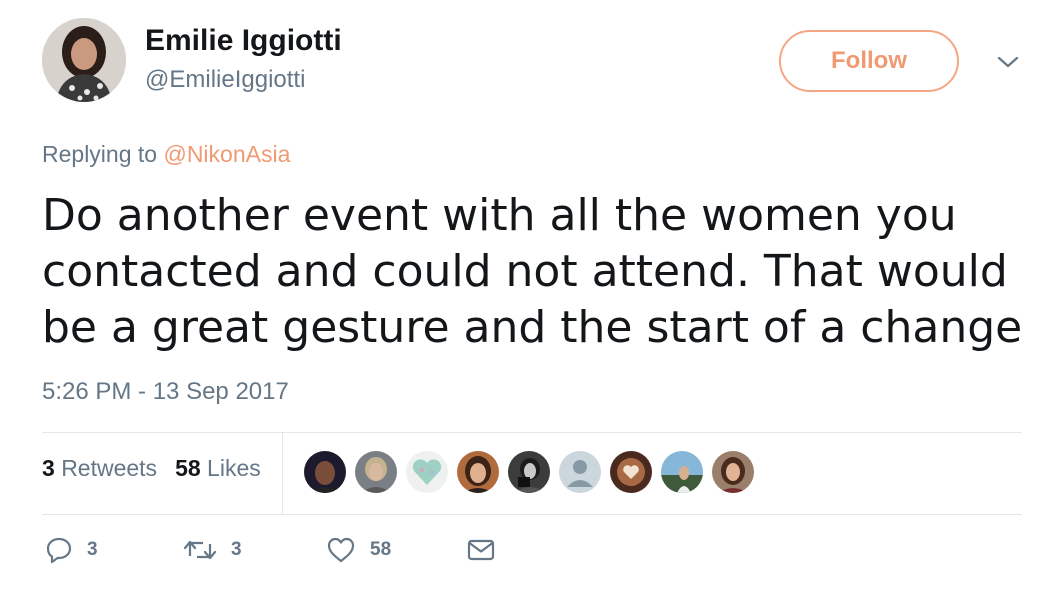  I want to click on heart-icon, so click(341, 550).